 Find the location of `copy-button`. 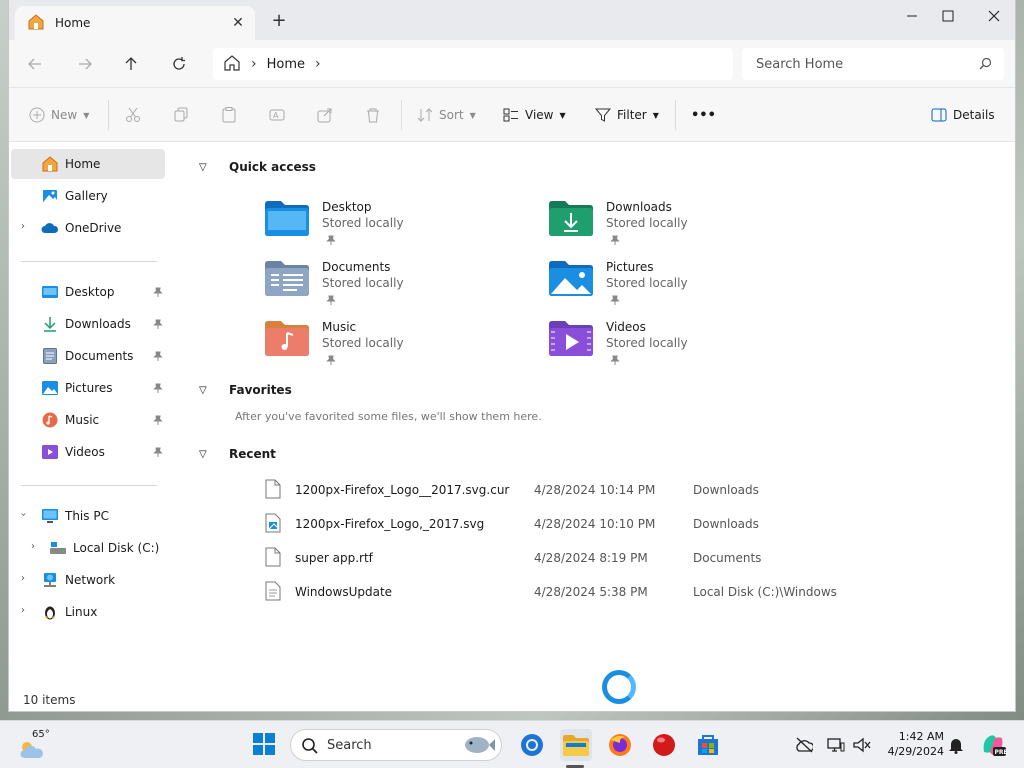

copy-button is located at coordinates (181, 115).